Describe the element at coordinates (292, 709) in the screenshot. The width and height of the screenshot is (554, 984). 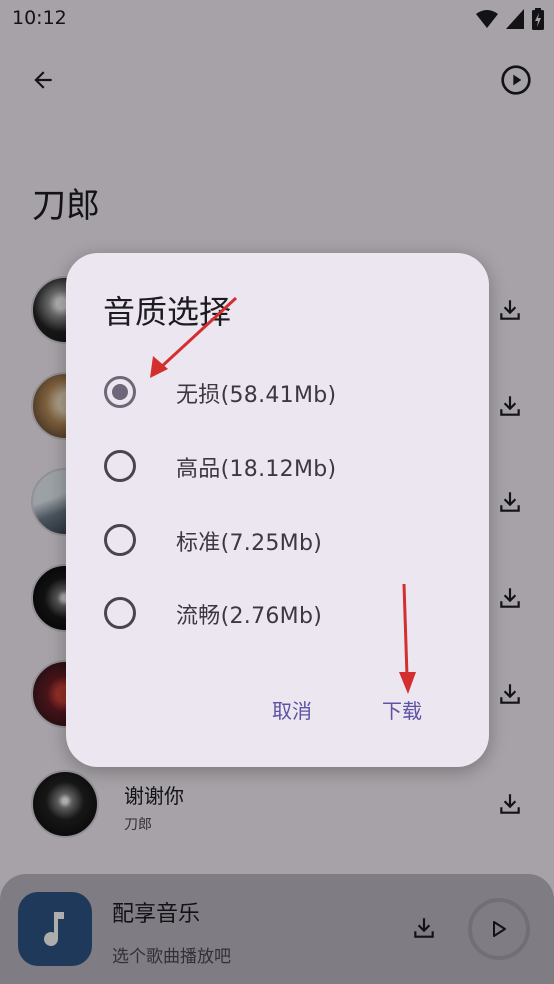
I see `cancel-button: 取消` at that location.